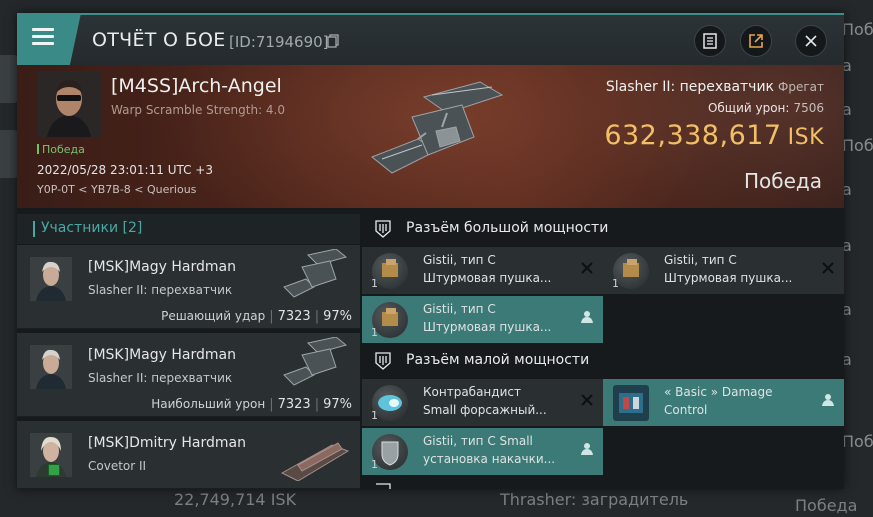 Image resolution: width=873 pixels, height=517 pixels. What do you see at coordinates (198, 110) in the screenshot?
I see `warp-scramble-strength: Warp Scramble Strength: 4.0` at bounding box center [198, 110].